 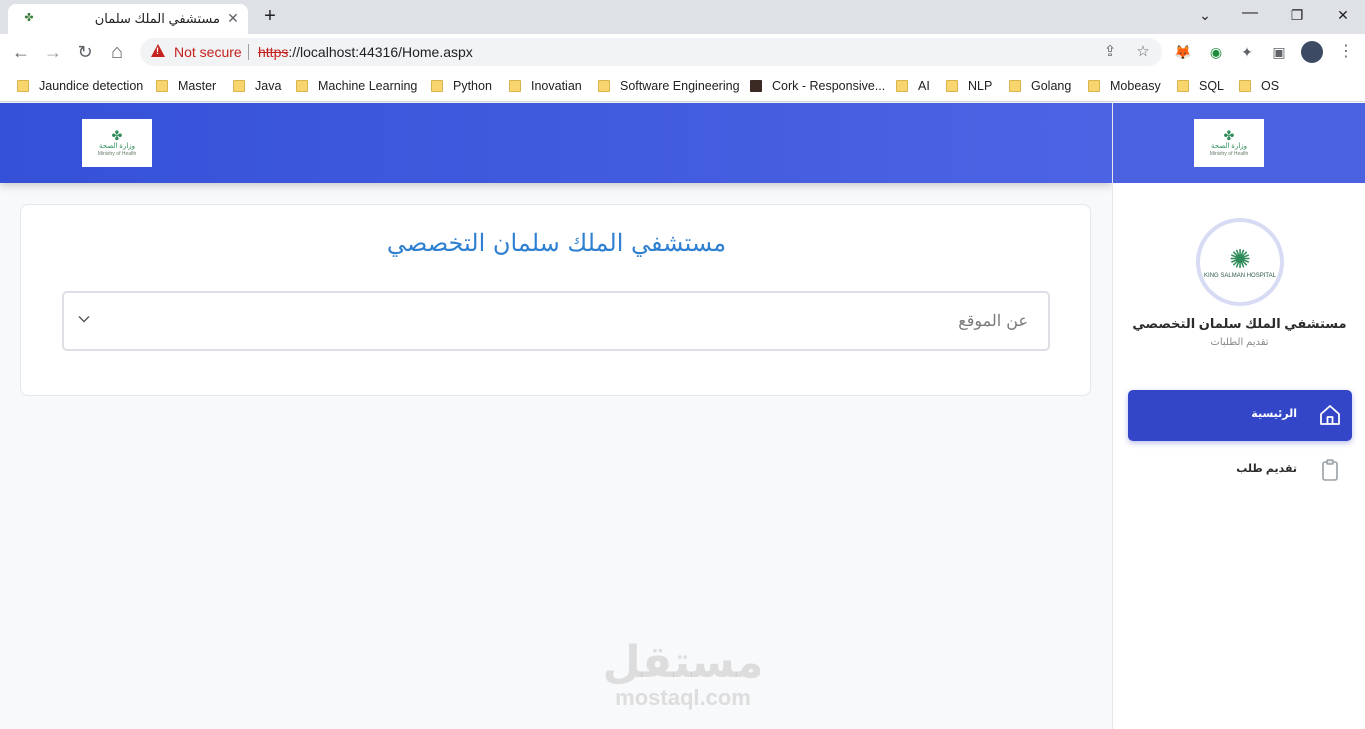 I want to click on sidebar-item-label: تقديم طلب, so click(x=1266, y=469).